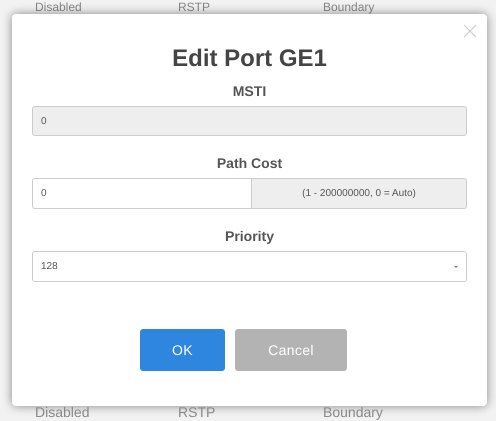 The height and width of the screenshot is (421, 496). Describe the element at coordinates (456, 266) in the screenshot. I see `caret-icon` at that location.